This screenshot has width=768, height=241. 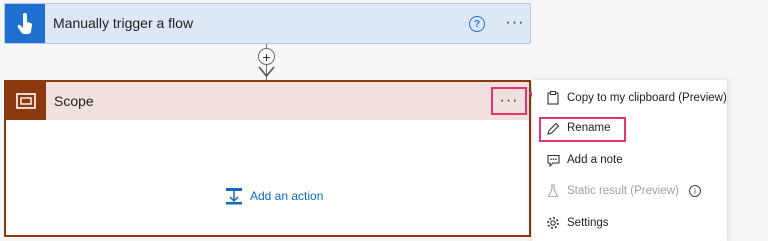 I want to click on hand-touch-icon, so click(x=25, y=23).